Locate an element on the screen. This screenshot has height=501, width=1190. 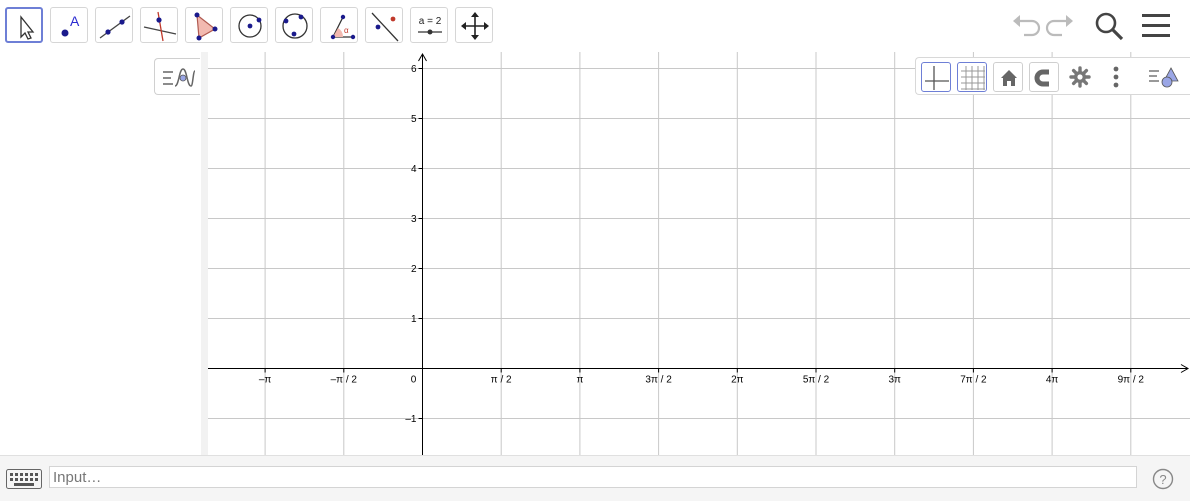
circle-center-tool-button is located at coordinates (249, 25).